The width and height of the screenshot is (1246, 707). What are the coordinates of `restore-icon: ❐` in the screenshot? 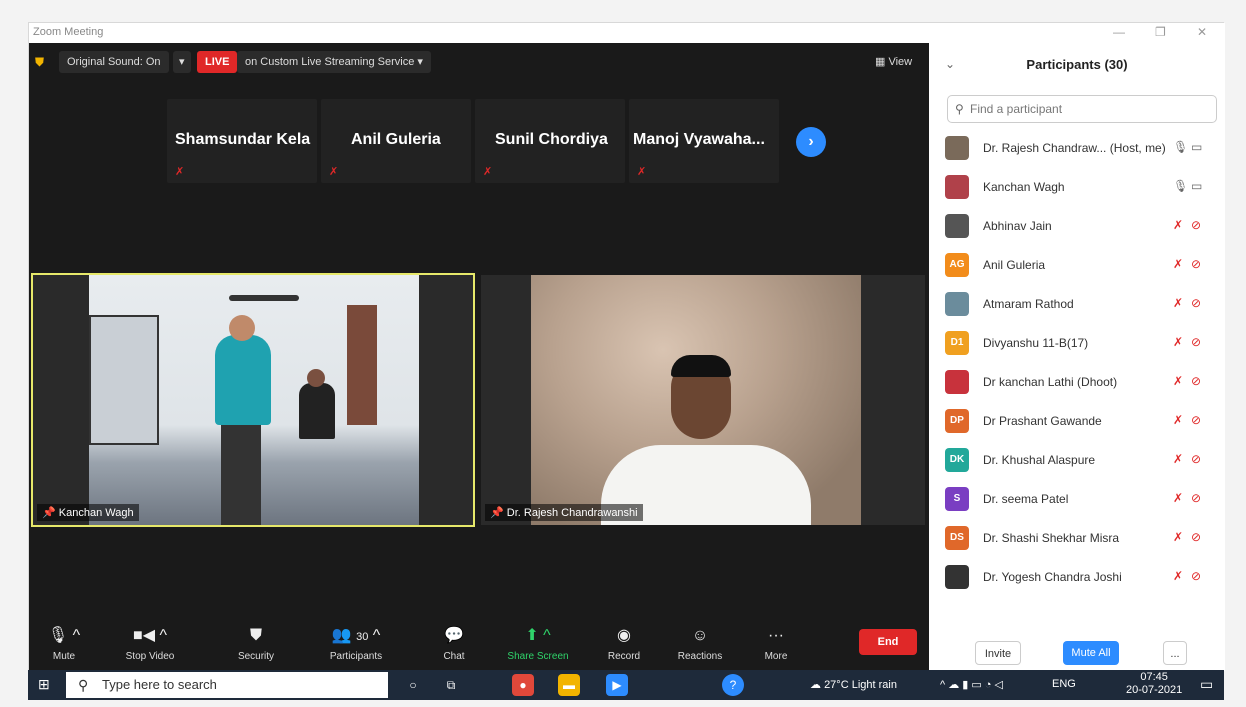 It's located at (1160, 32).